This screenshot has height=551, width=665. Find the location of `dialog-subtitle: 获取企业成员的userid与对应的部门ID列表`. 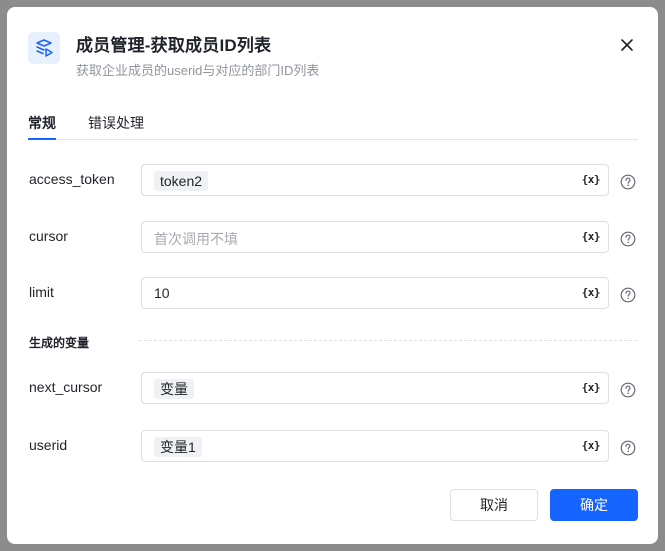

dialog-subtitle: 获取企业成员的userid与对应的部门ID列表 is located at coordinates (198, 70).